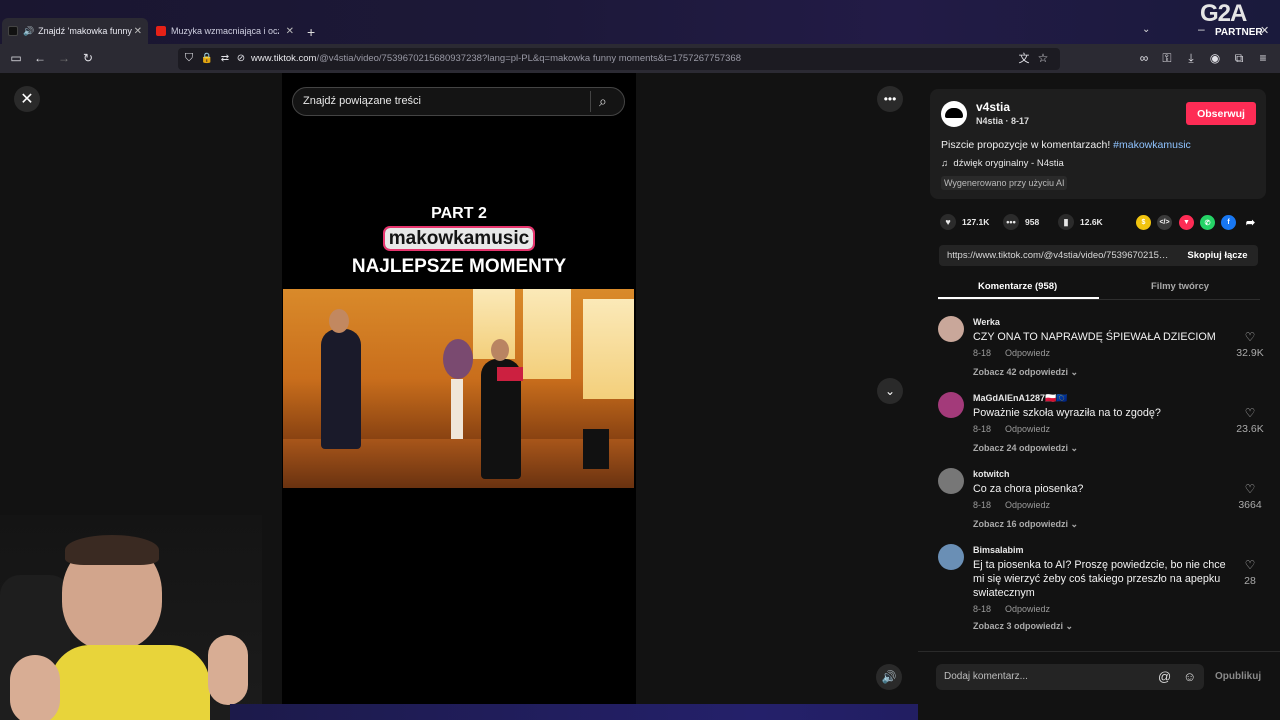 The image size is (1280, 720). Describe the element at coordinates (1191, 58) in the screenshot. I see `download-icon: ⤓` at that location.